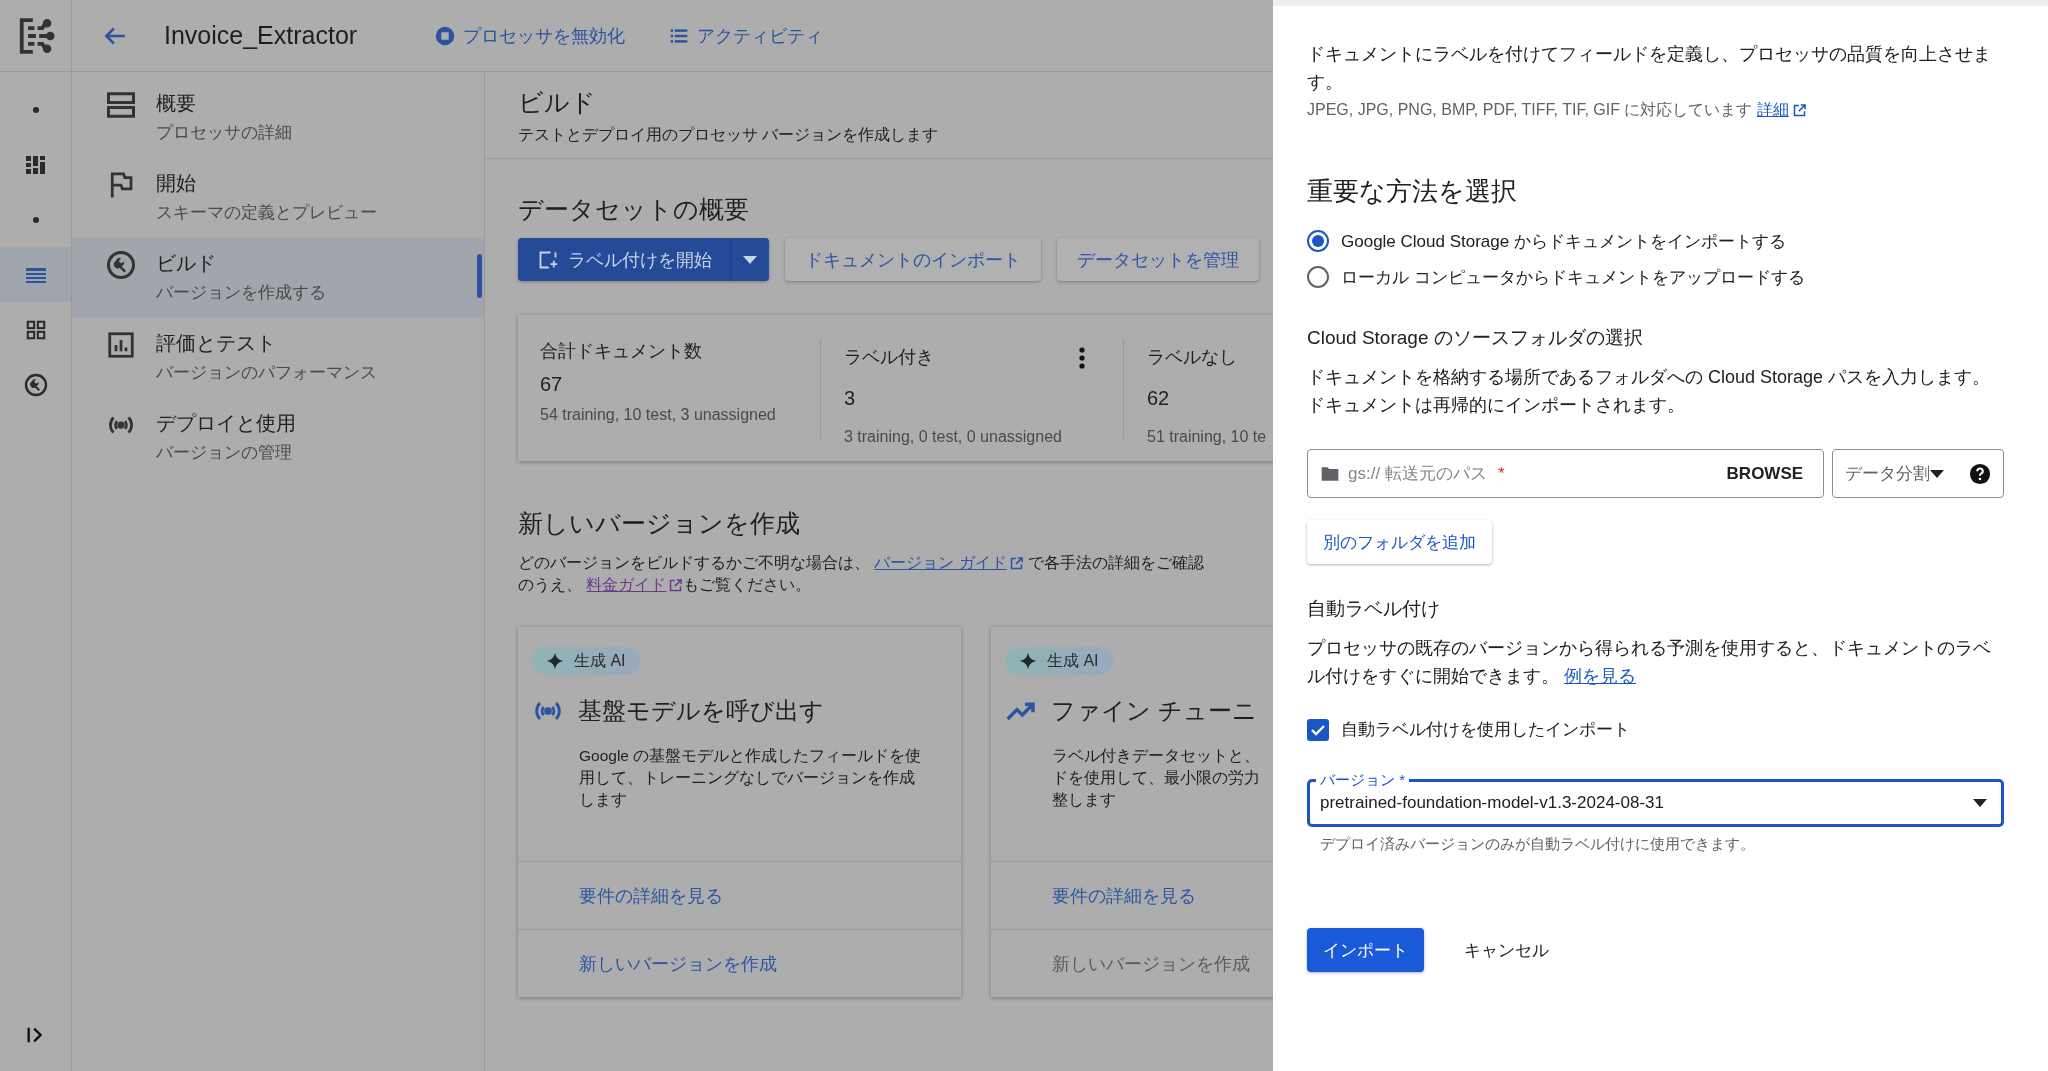 The image size is (2048, 1071). Describe the element at coordinates (121, 345) in the screenshot. I see `chart-icon` at that location.